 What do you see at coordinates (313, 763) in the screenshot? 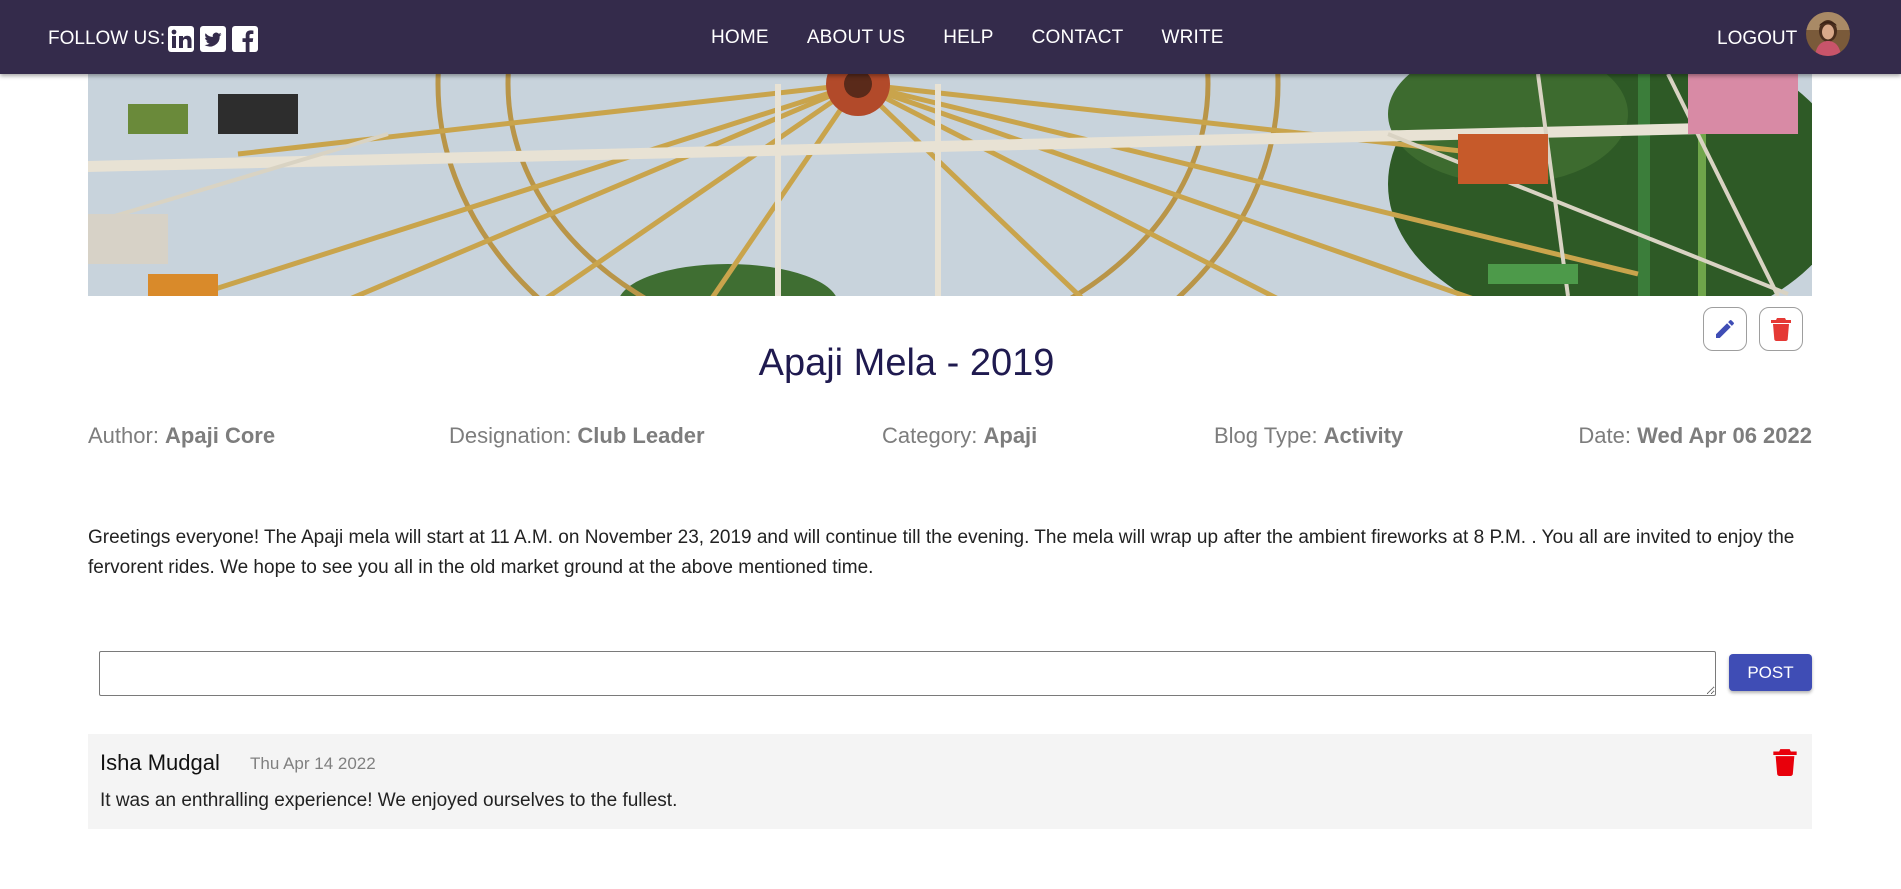
I see `comment-date: Thu Apr 14 2022` at bounding box center [313, 763].